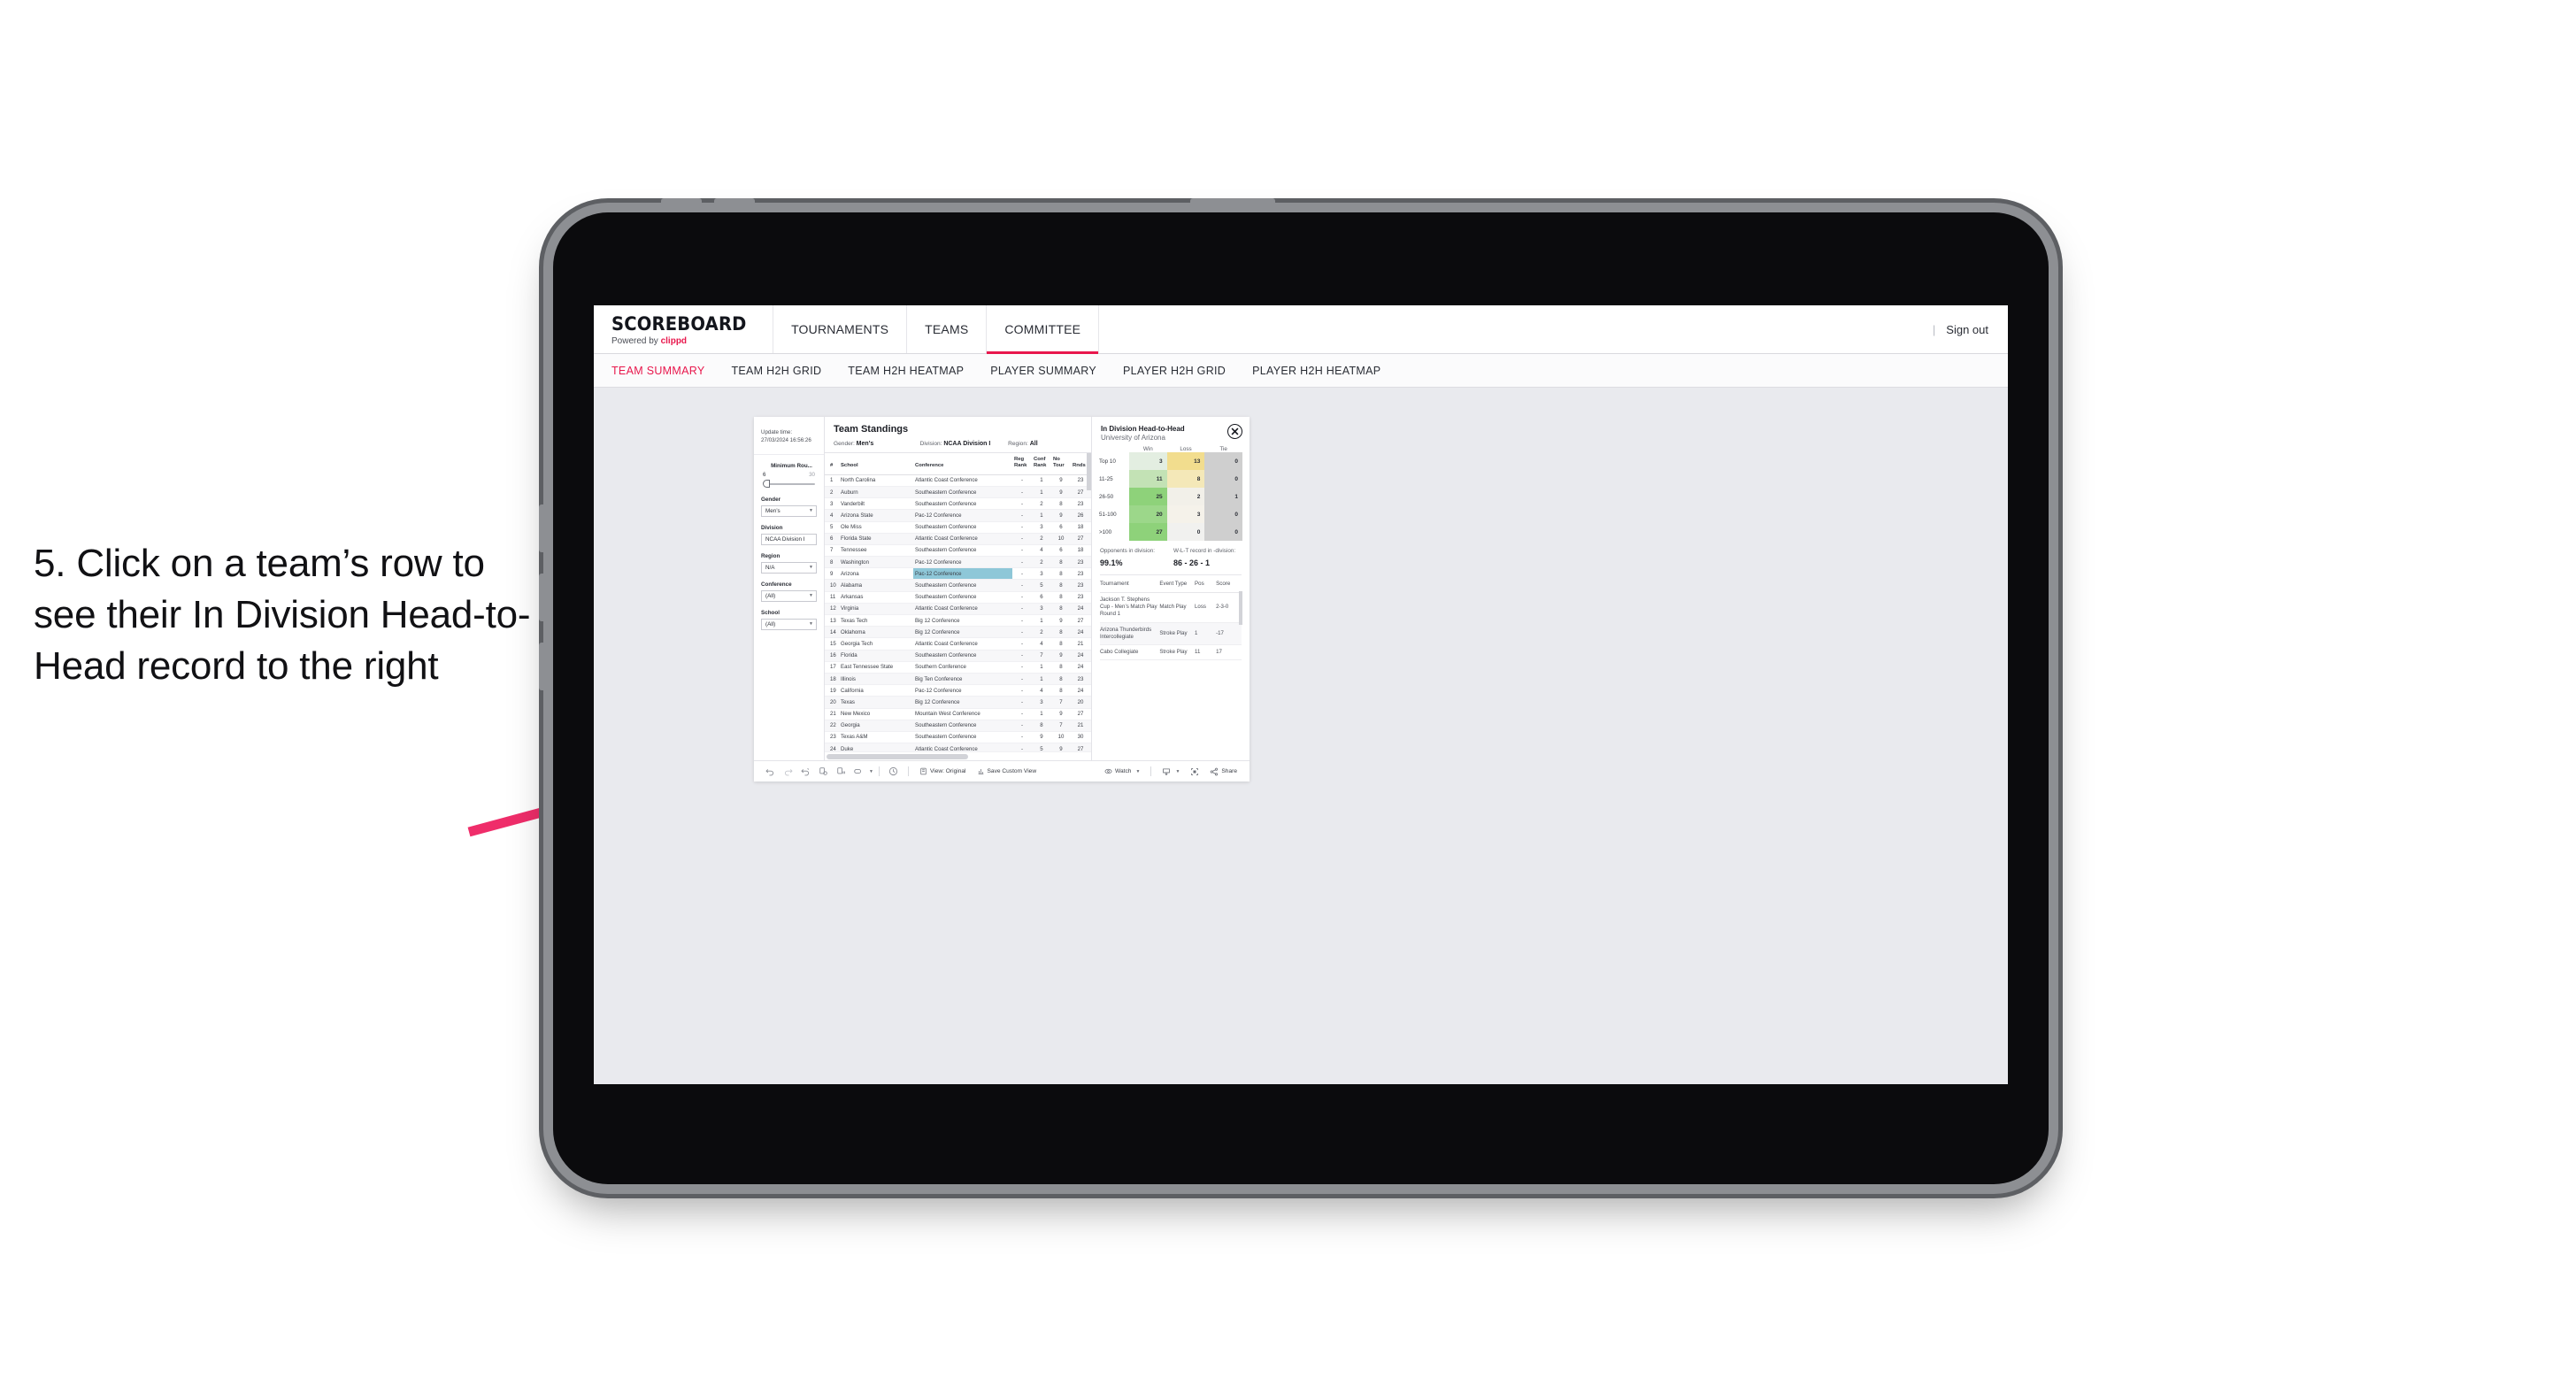 This screenshot has width=2576, height=1386. What do you see at coordinates (823, 771) in the screenshot?
I see `refresh-data-icon` at bounding box center [823, 771].